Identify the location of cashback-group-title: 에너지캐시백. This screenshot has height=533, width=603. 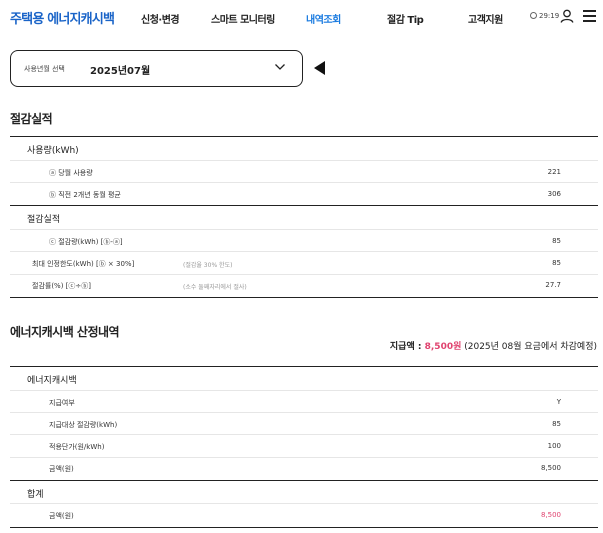
(52, 381).